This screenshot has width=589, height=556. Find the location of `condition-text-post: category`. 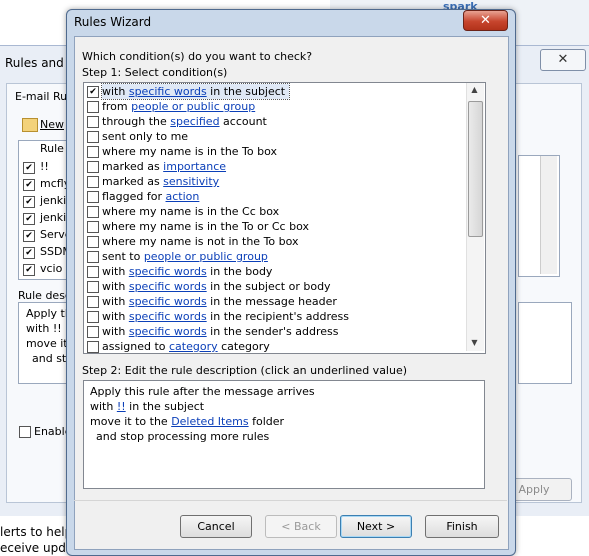

condition-text-post: category is located at coordinates (243, 346).